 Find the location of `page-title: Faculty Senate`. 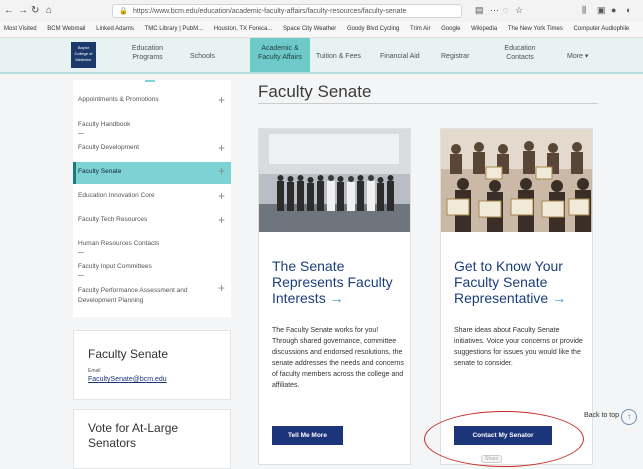

page-title: Faculty Senate is located at coordinates (315, 91).